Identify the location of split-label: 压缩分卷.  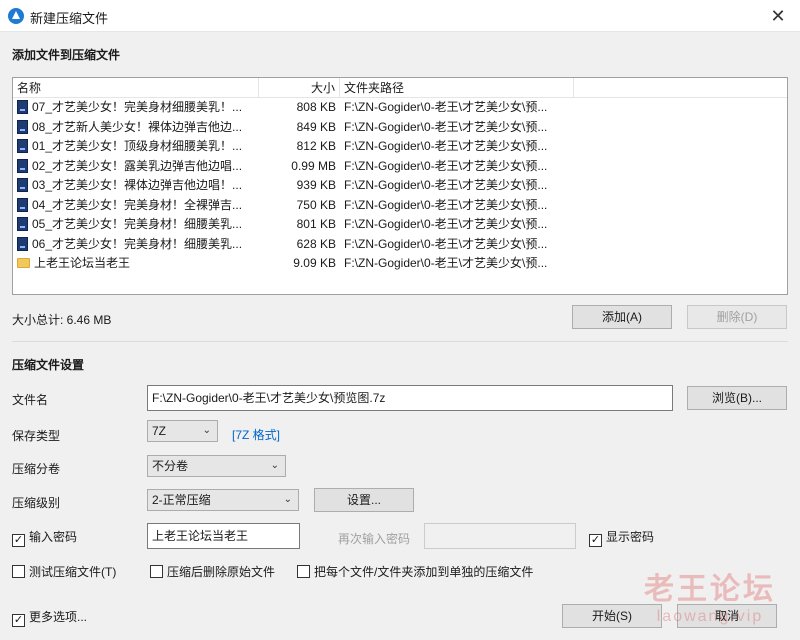
(36, 469).